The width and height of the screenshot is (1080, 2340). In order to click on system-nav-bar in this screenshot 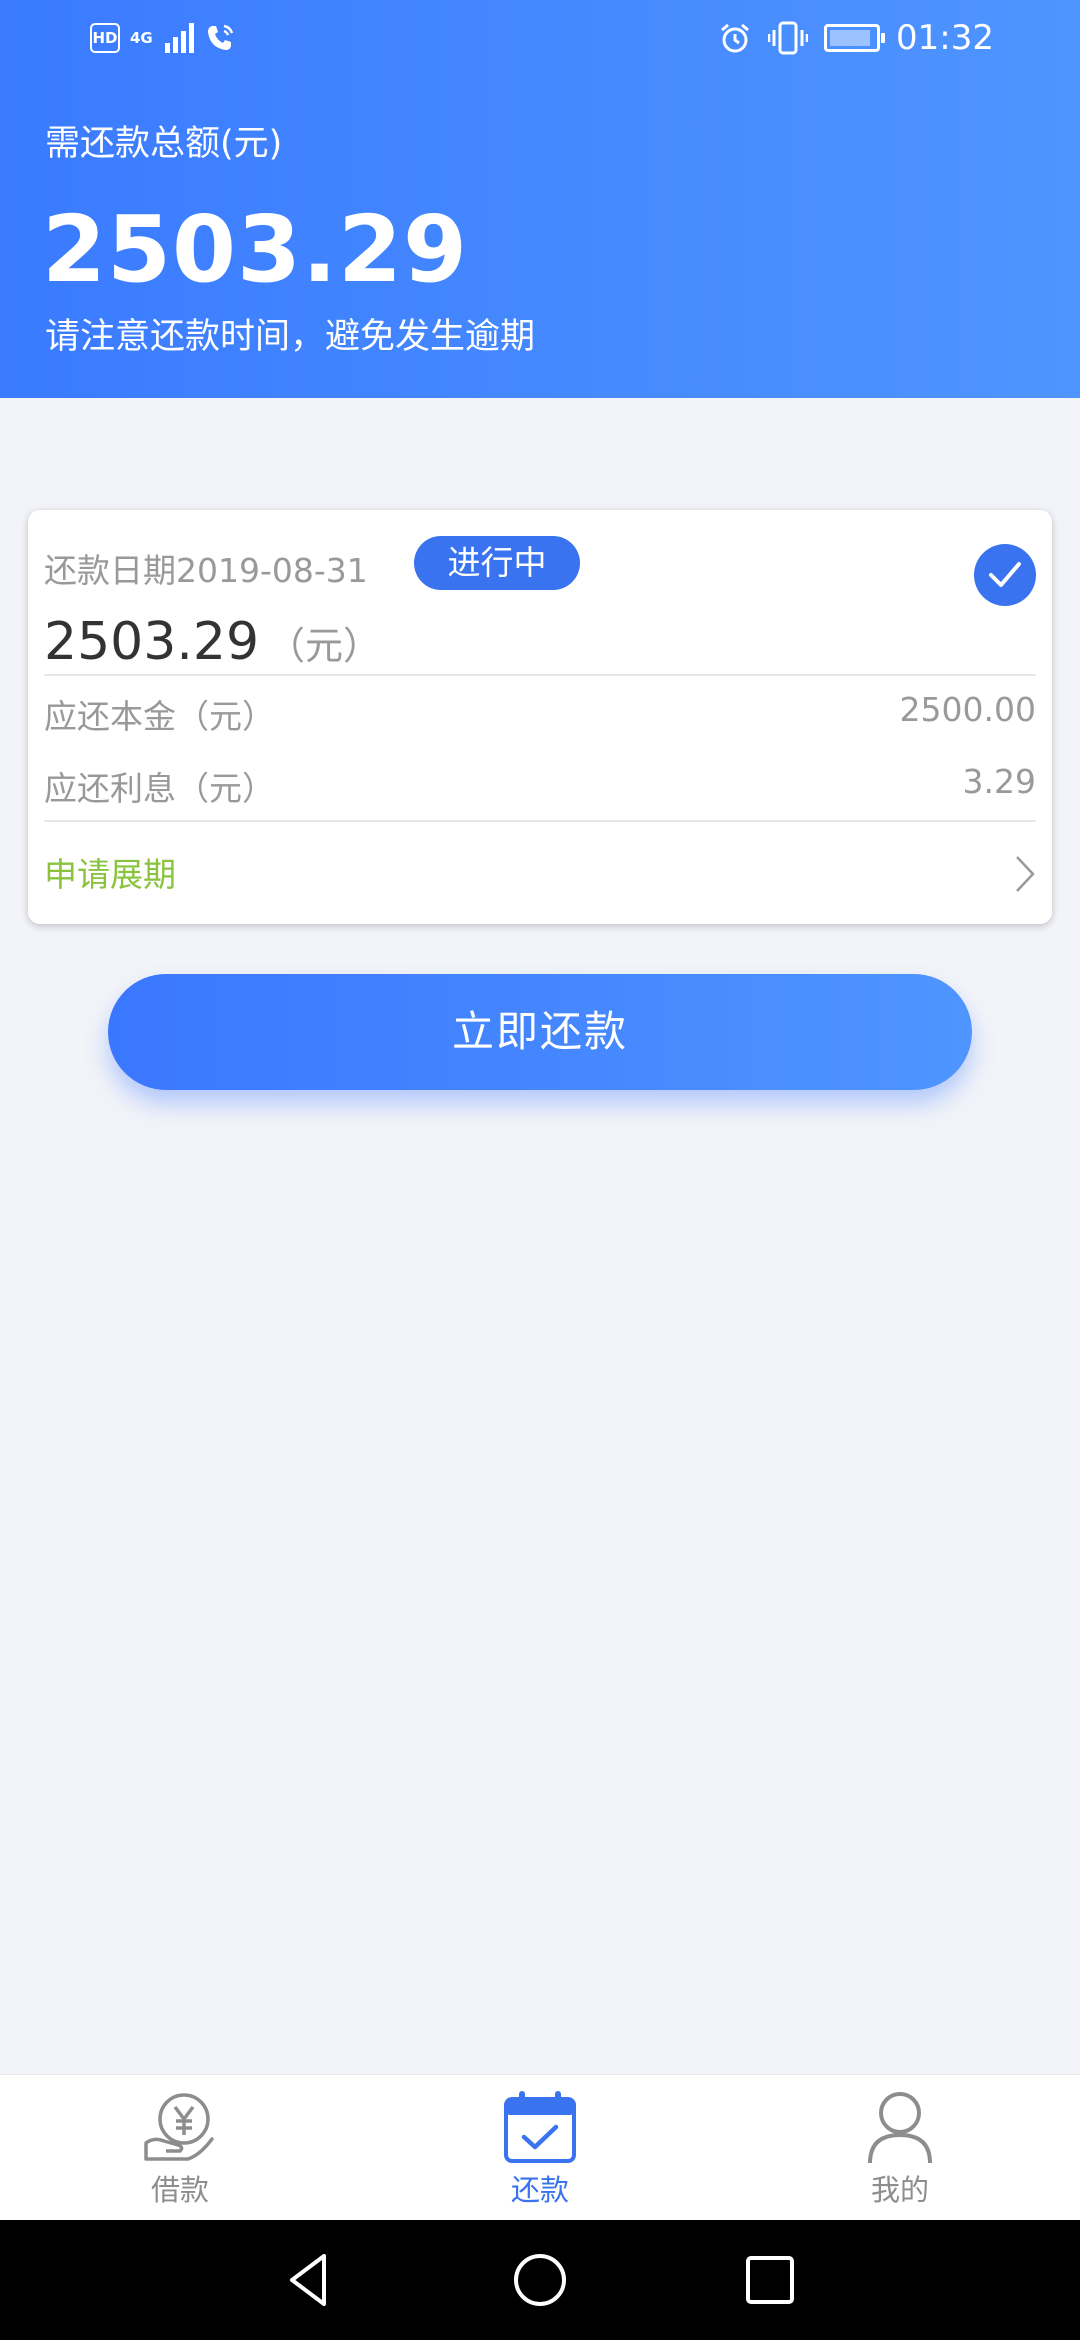, I will do `click(540, 2280)`.